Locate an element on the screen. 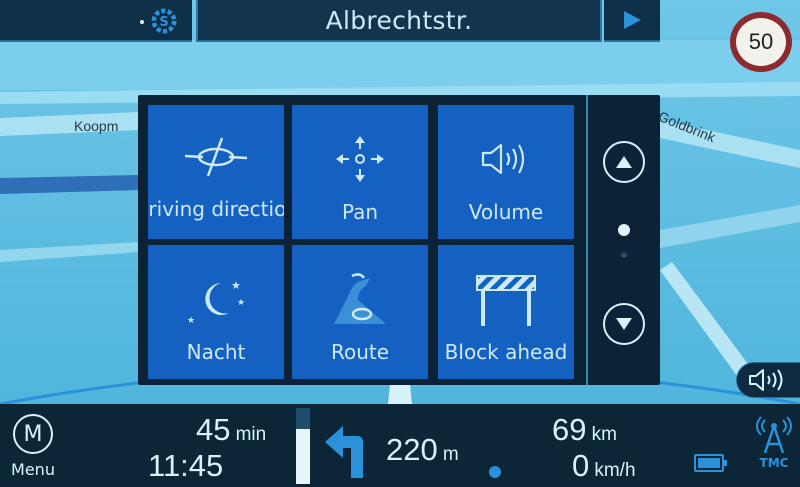 This screenshot has height=487, width=800. current-street-name: Albrechtstr. is located at coordinates (399, 20).